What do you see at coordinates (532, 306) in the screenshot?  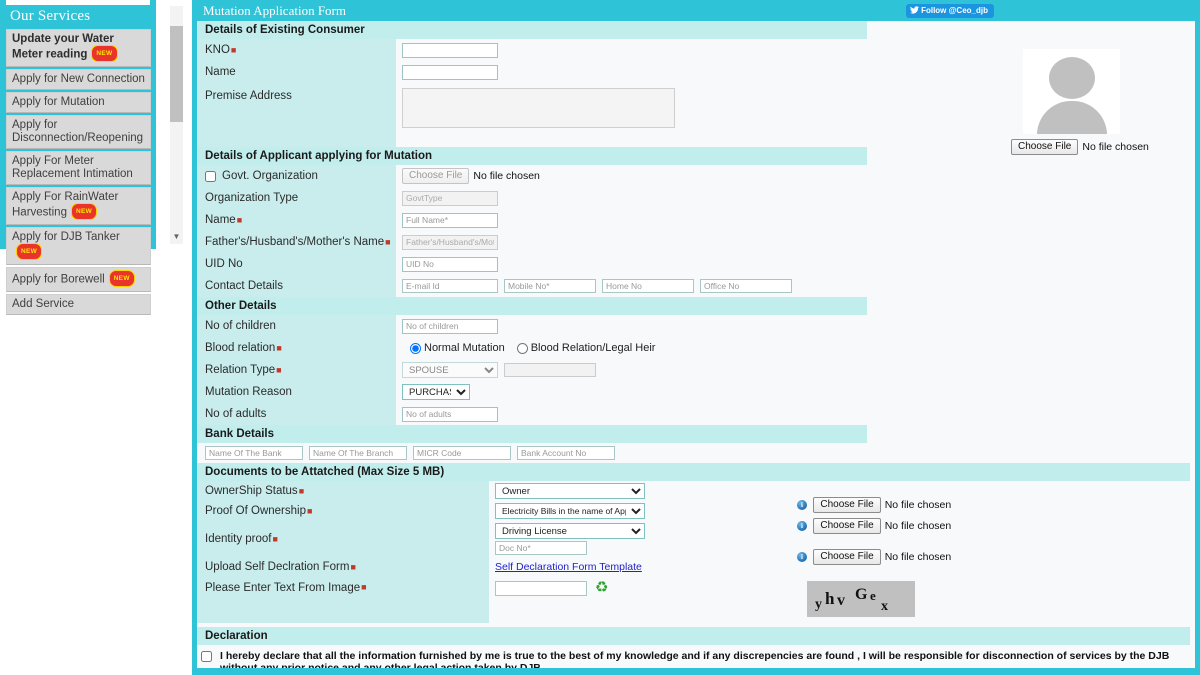 I see `section-other-details-header: Other Details` at bounding box center [532, 306].